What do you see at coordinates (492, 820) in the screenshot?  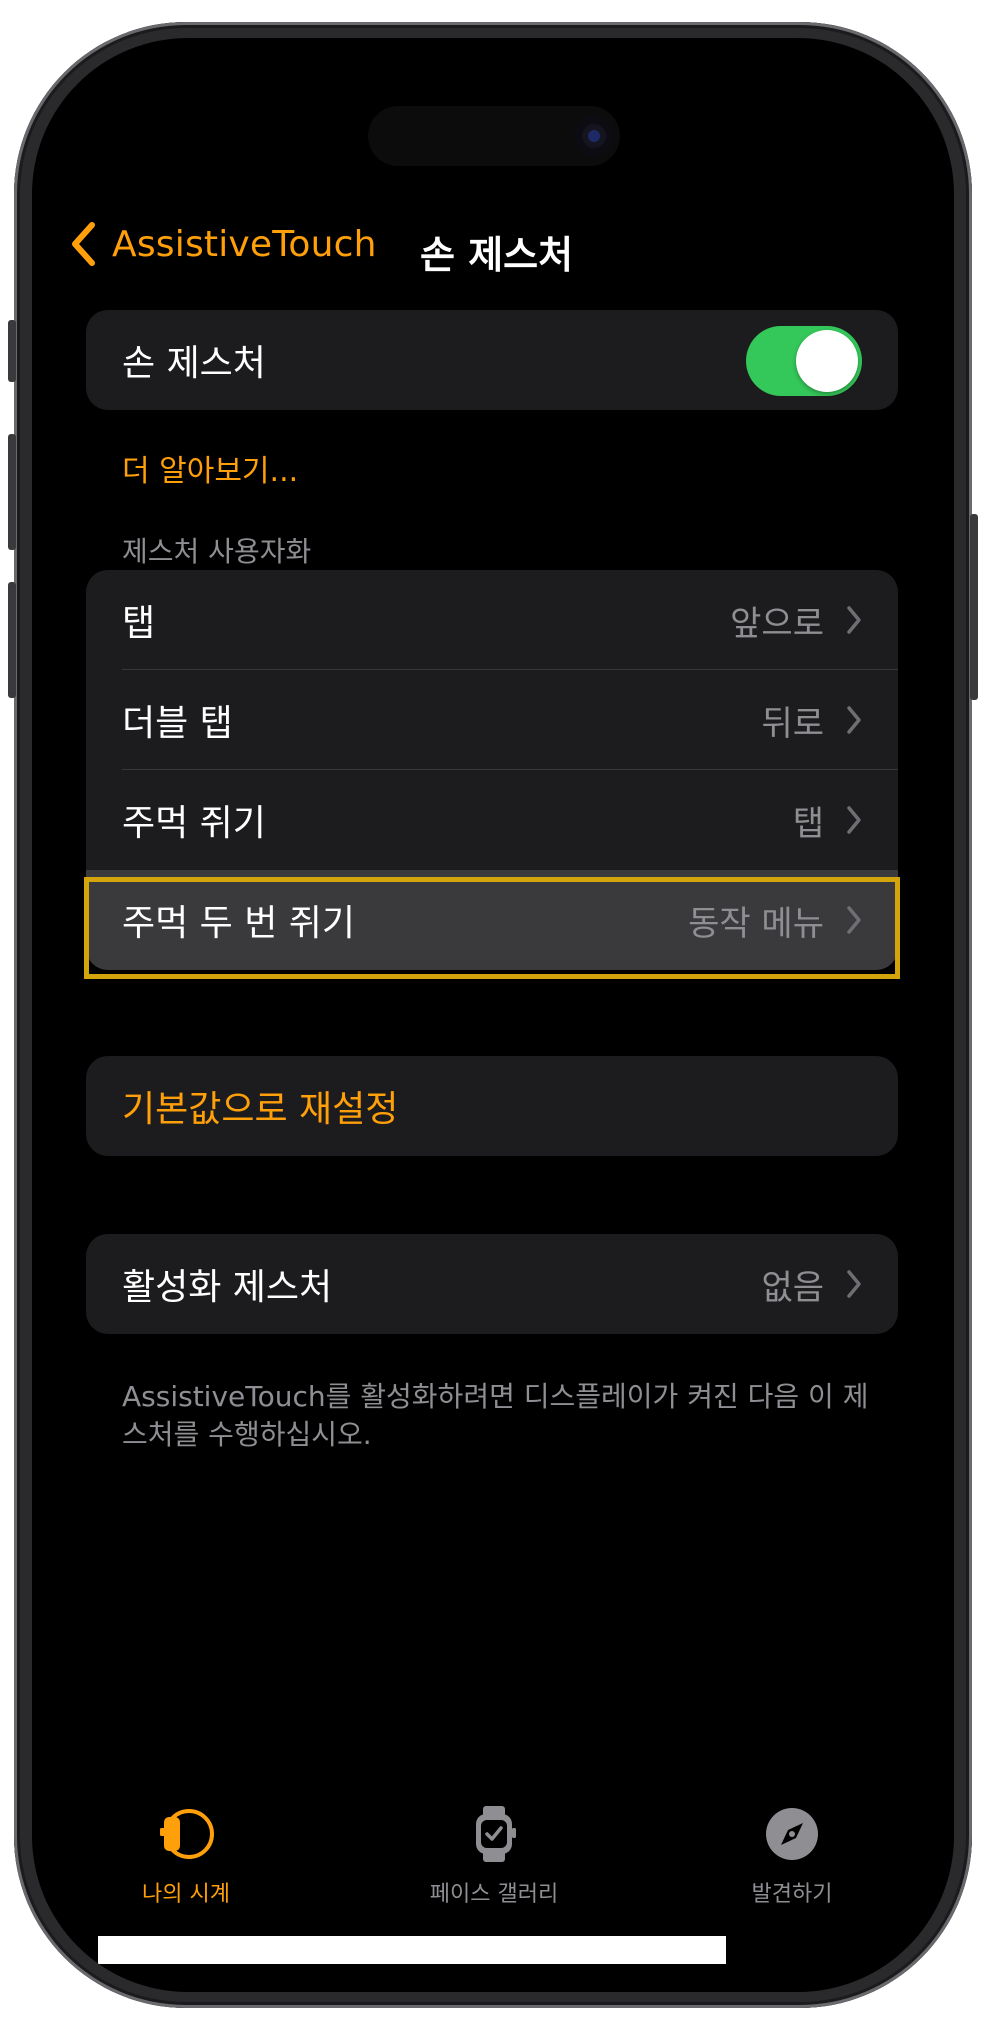 I see `gesture-row-clench: 주먹 쥐기 탭` at bounding box center [492, 820].